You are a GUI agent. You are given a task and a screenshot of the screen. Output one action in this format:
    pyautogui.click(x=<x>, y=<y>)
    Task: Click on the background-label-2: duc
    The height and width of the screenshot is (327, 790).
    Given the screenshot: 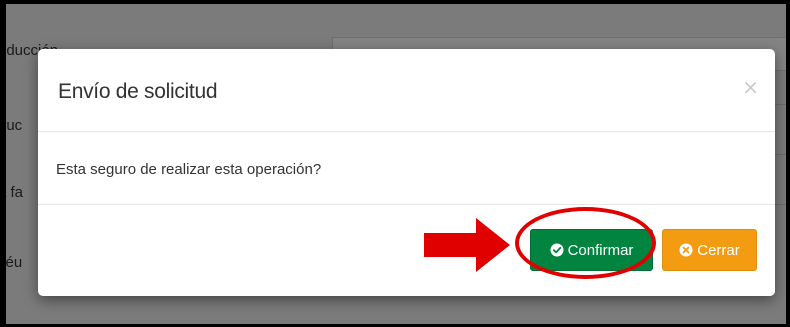 What is the action you would take?
    pyautogui.click(x=14, y=125)
    